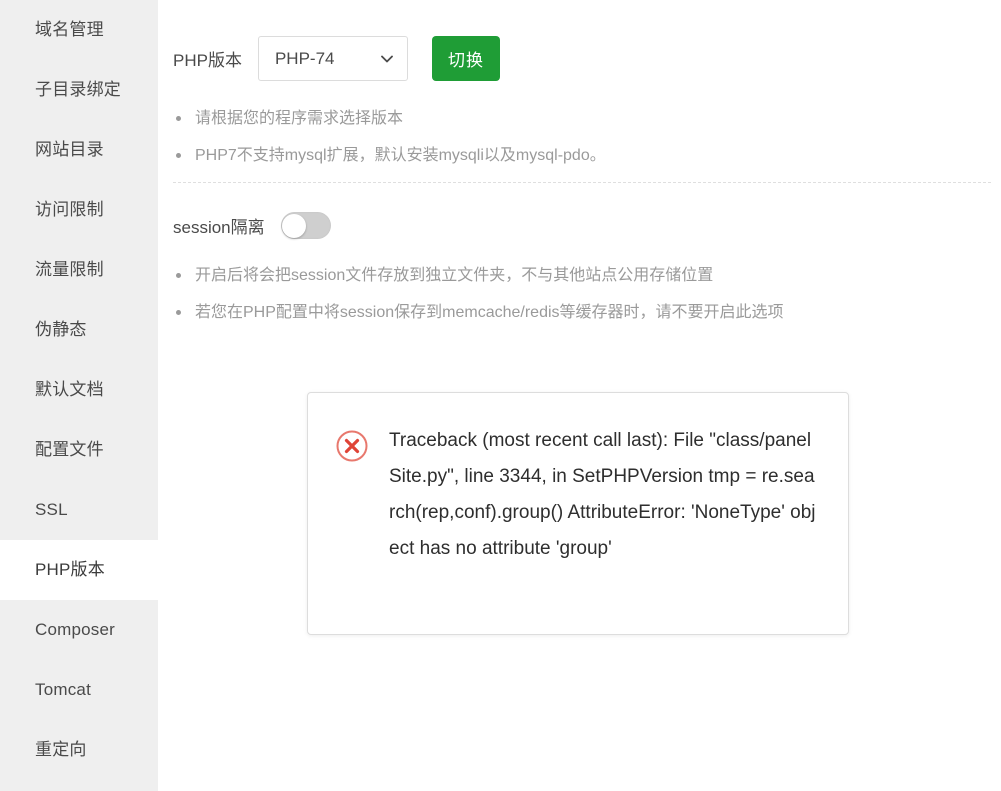 Image resolution: width=1001 pixels, height=791 pixels. I want to click on sidebar-item-label: 子目录绑定, so click(78, 89).